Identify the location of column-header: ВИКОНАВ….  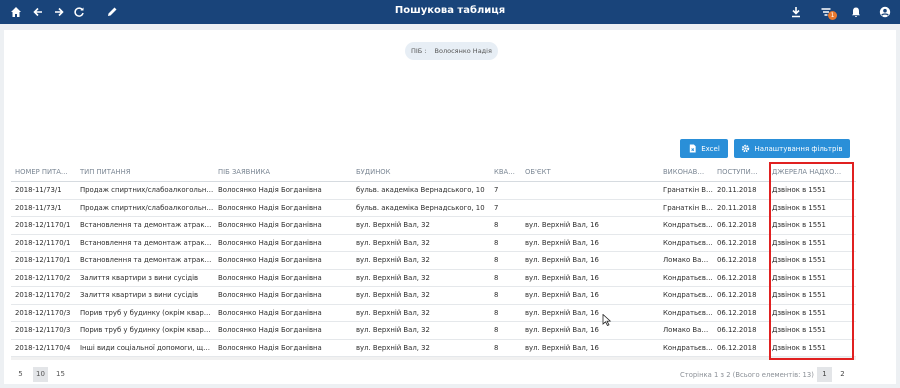
(686, 172).